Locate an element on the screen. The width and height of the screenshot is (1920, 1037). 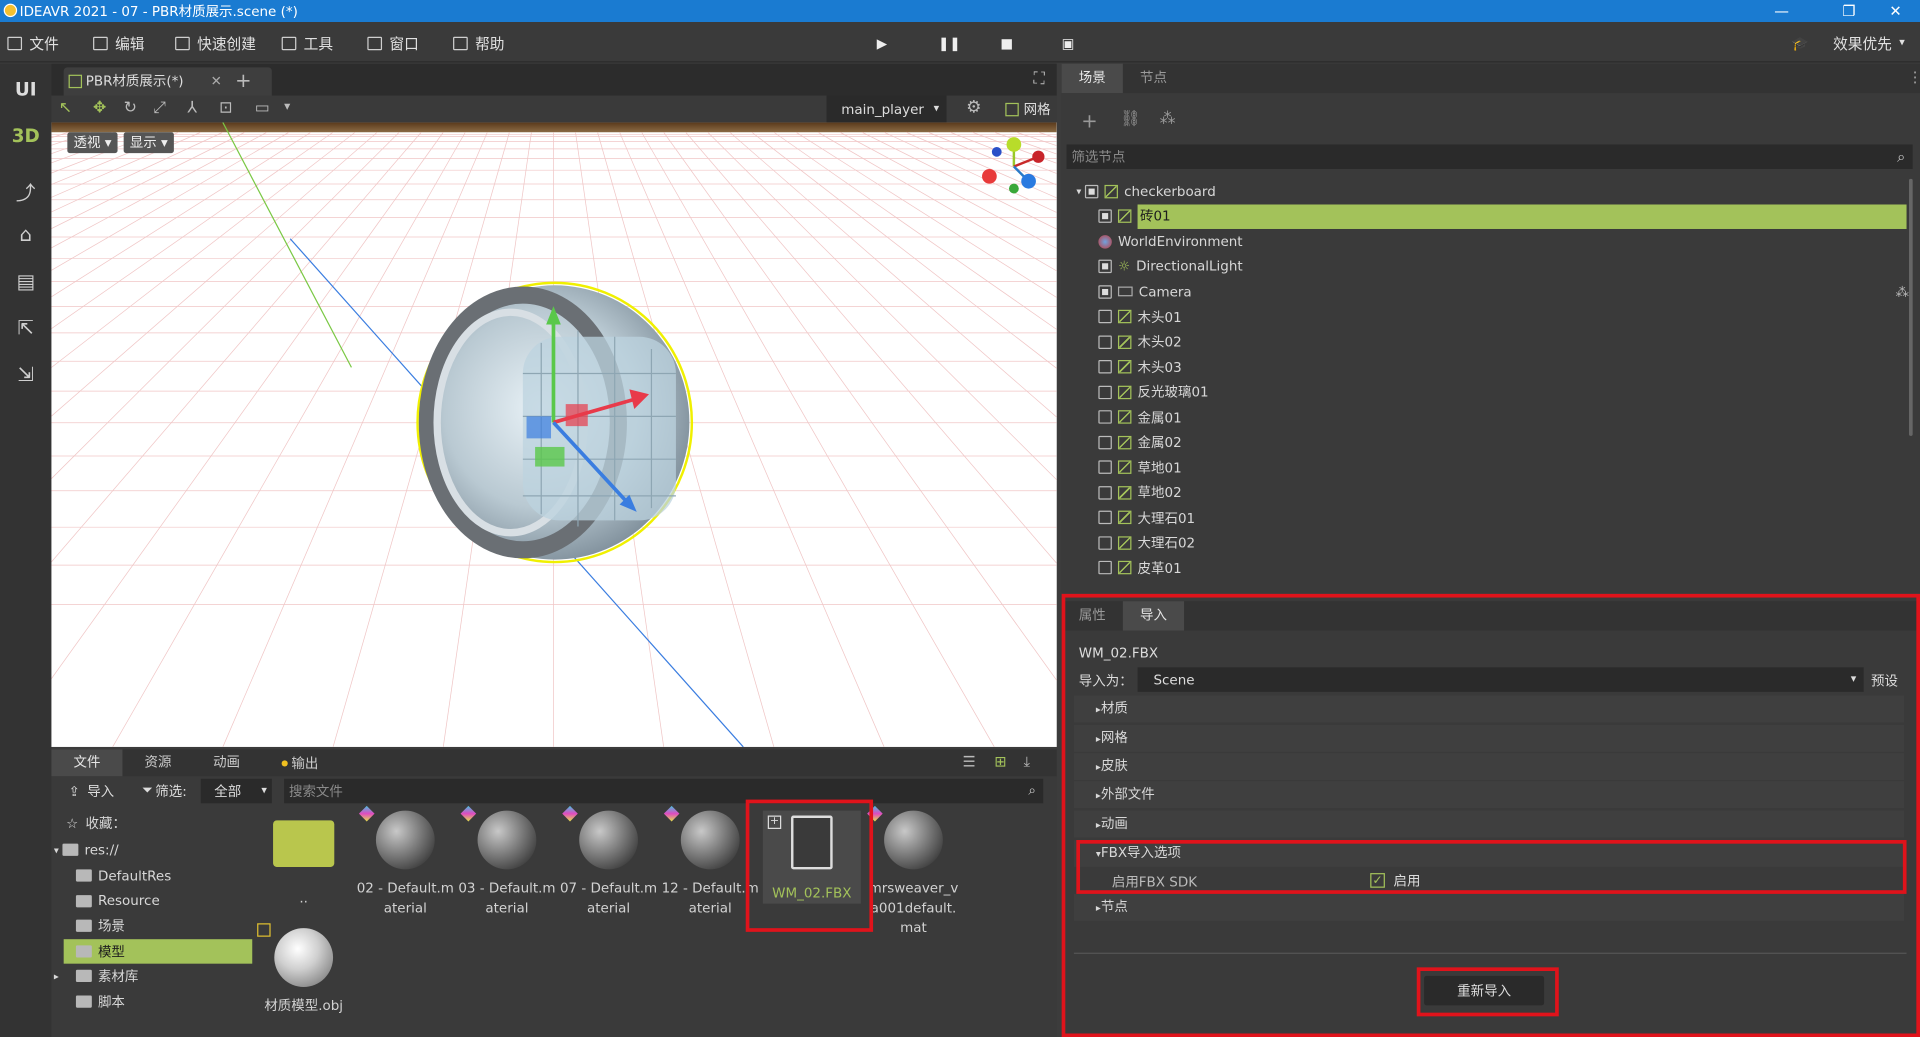
folder-item: Resource is located at coordinates (158, 900).